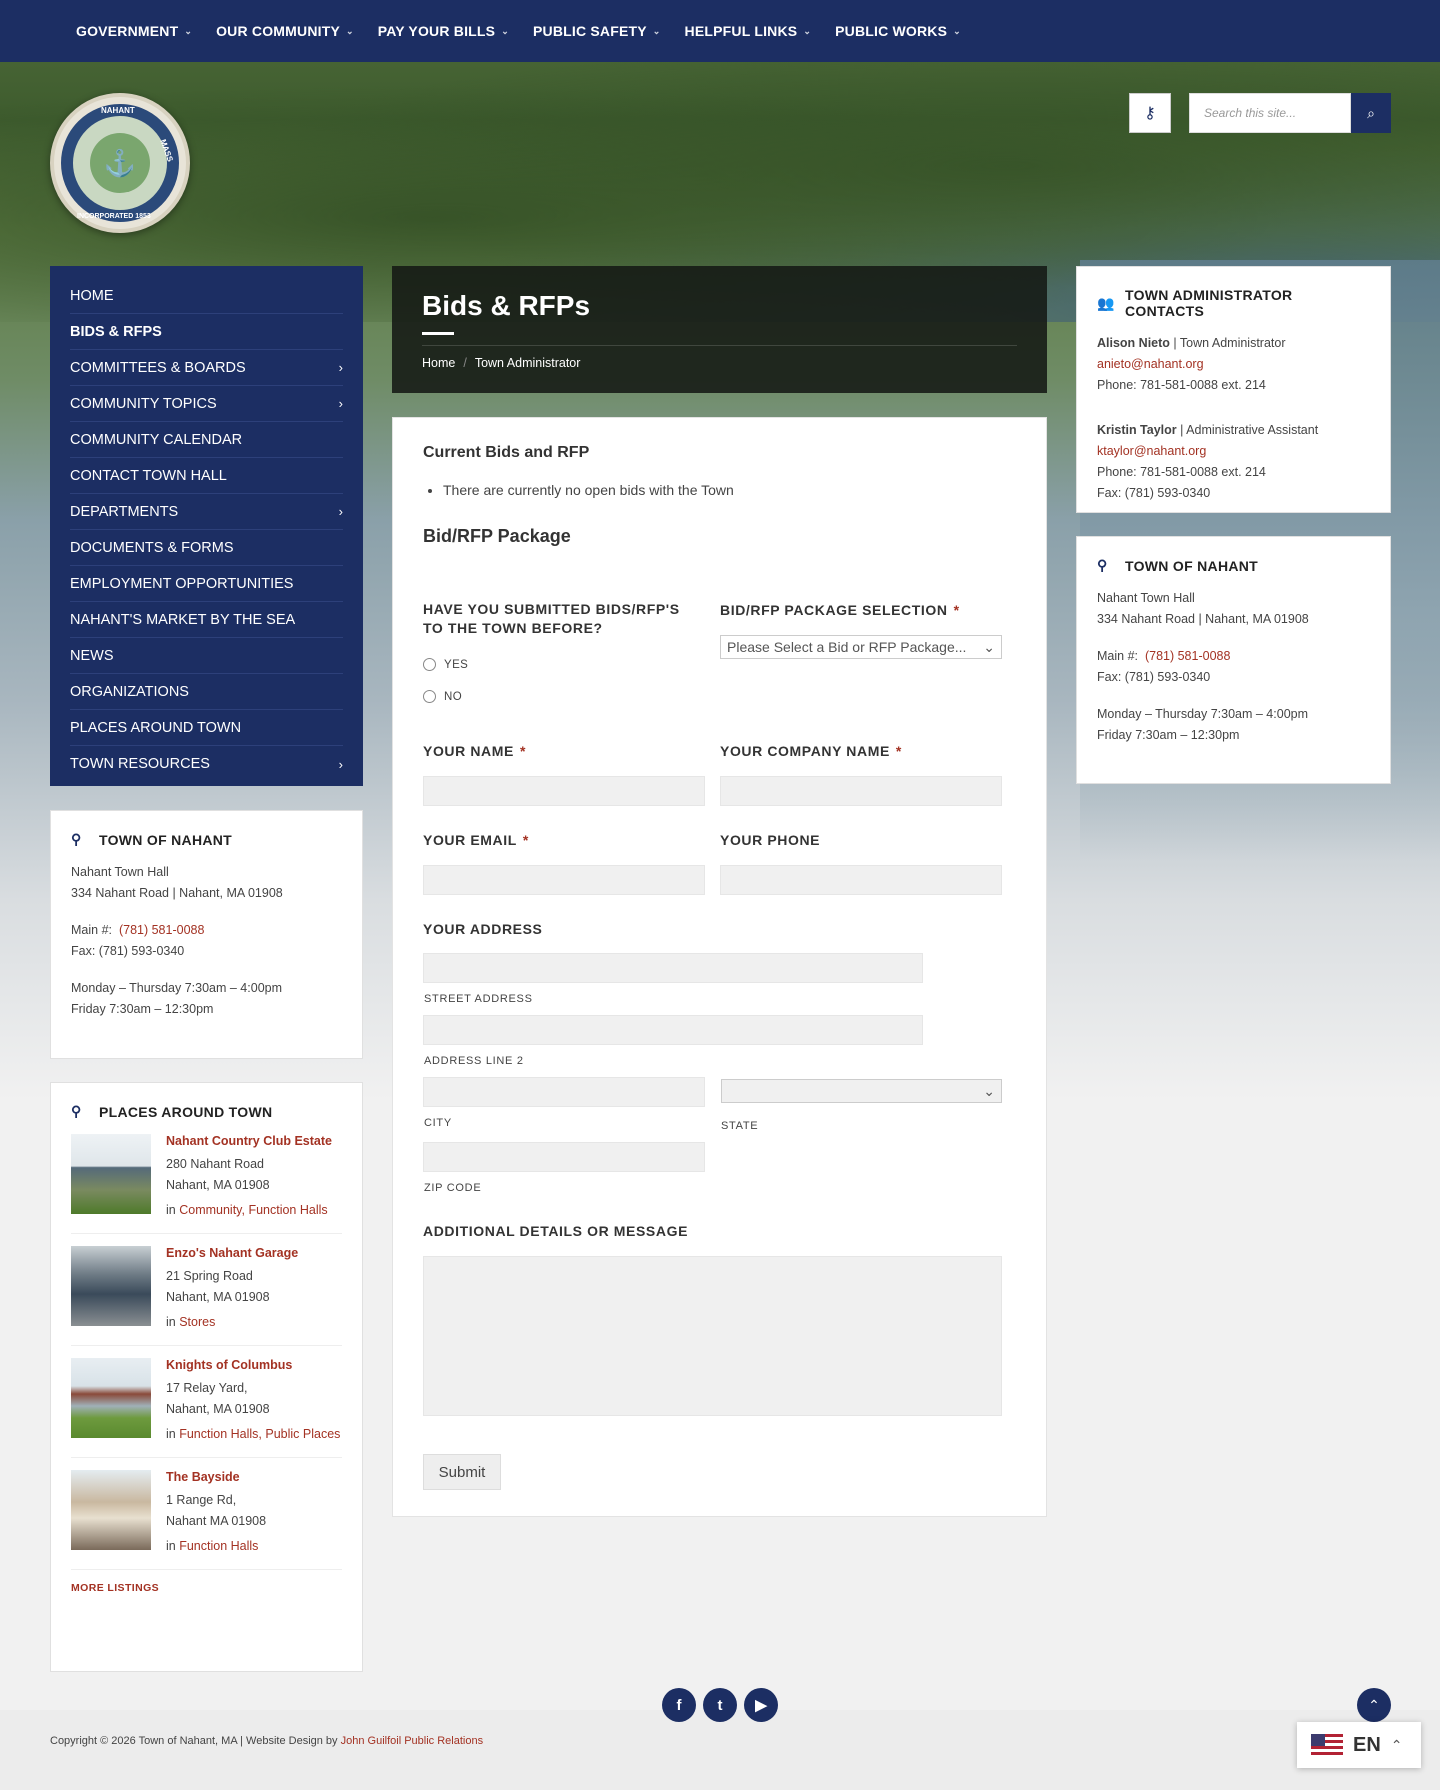 The width and height of the screenshot is (1440, 1790). I want to click on zip-code-field, so click(564, 1157).